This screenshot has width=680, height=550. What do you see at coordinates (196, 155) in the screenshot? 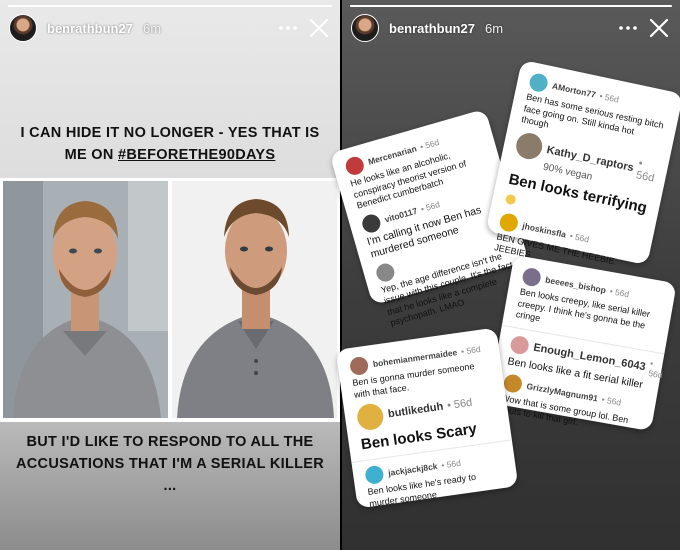
I see `hashtag-link: #BEFORETHE90DAYS` at bounding box center [196, 155].